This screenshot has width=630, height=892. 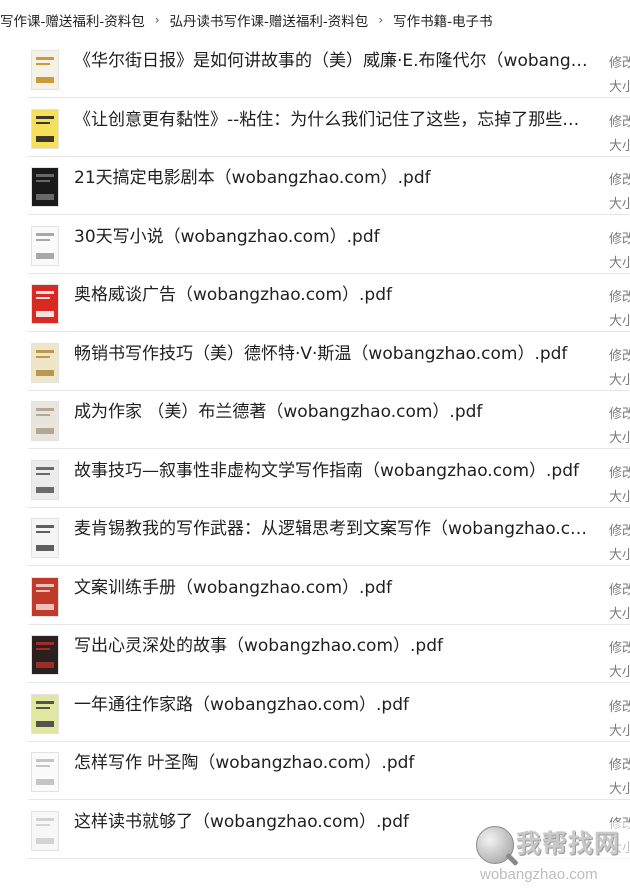 What do you see at coordinates (332, 763) in the screenshot?
I see `file-name: 怎样写作 叶圣陶（wobangzhao.com）.pdf` at bounding box center [332, 763].